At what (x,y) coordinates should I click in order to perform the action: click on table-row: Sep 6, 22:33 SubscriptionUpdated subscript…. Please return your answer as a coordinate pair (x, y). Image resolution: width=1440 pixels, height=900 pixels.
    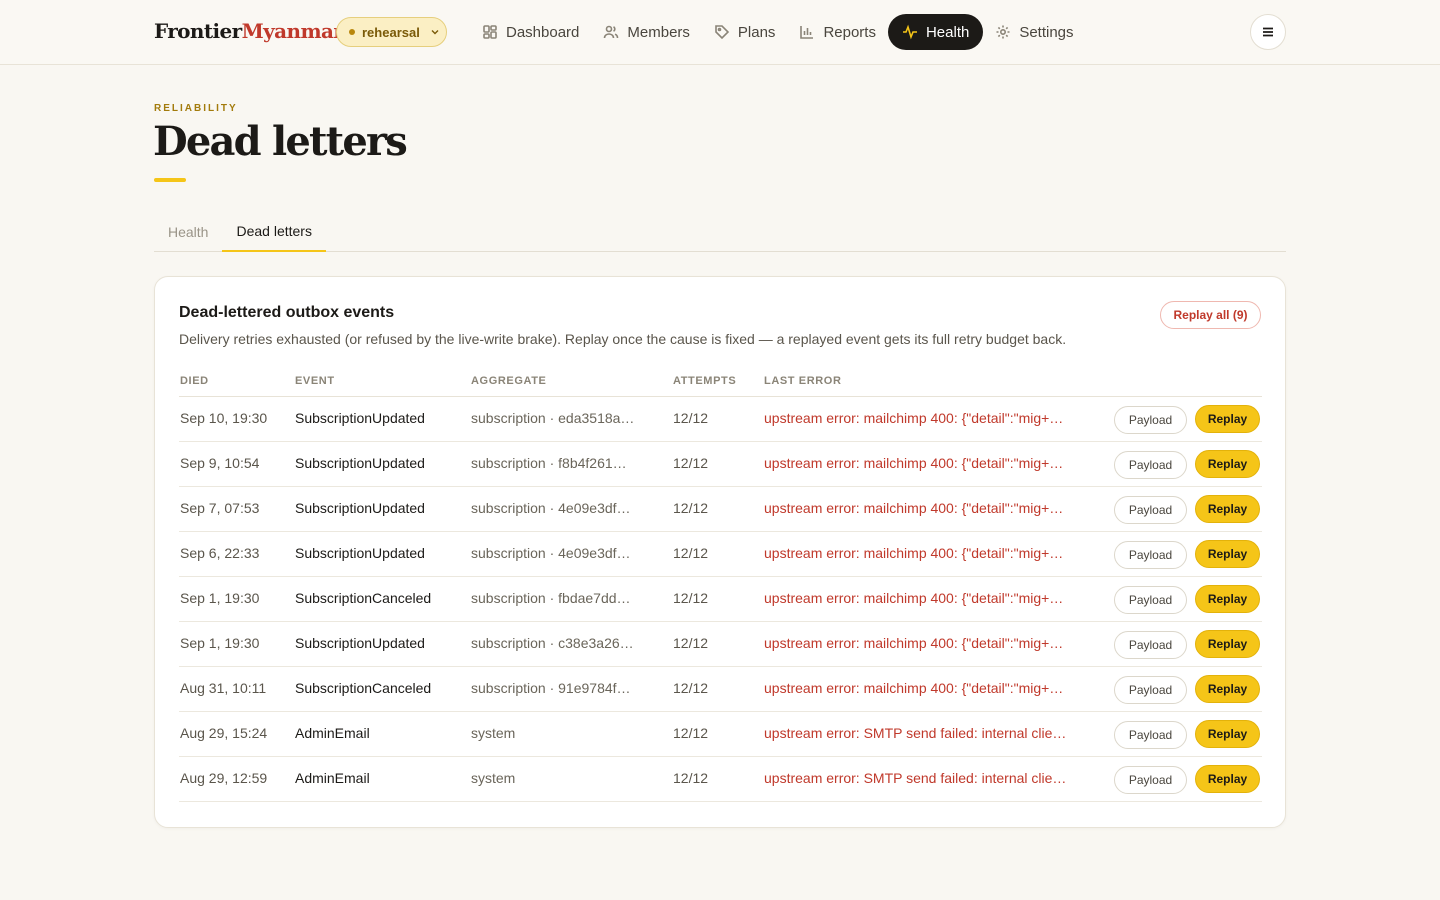
    Looking at the image, I should click on (720, 554).